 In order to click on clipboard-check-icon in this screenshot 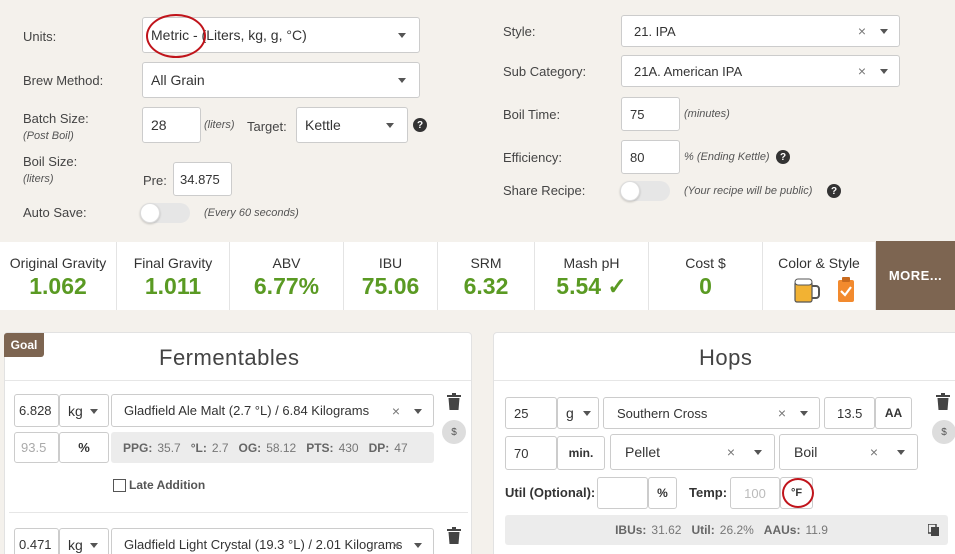, I will do `click(846, 289)`.